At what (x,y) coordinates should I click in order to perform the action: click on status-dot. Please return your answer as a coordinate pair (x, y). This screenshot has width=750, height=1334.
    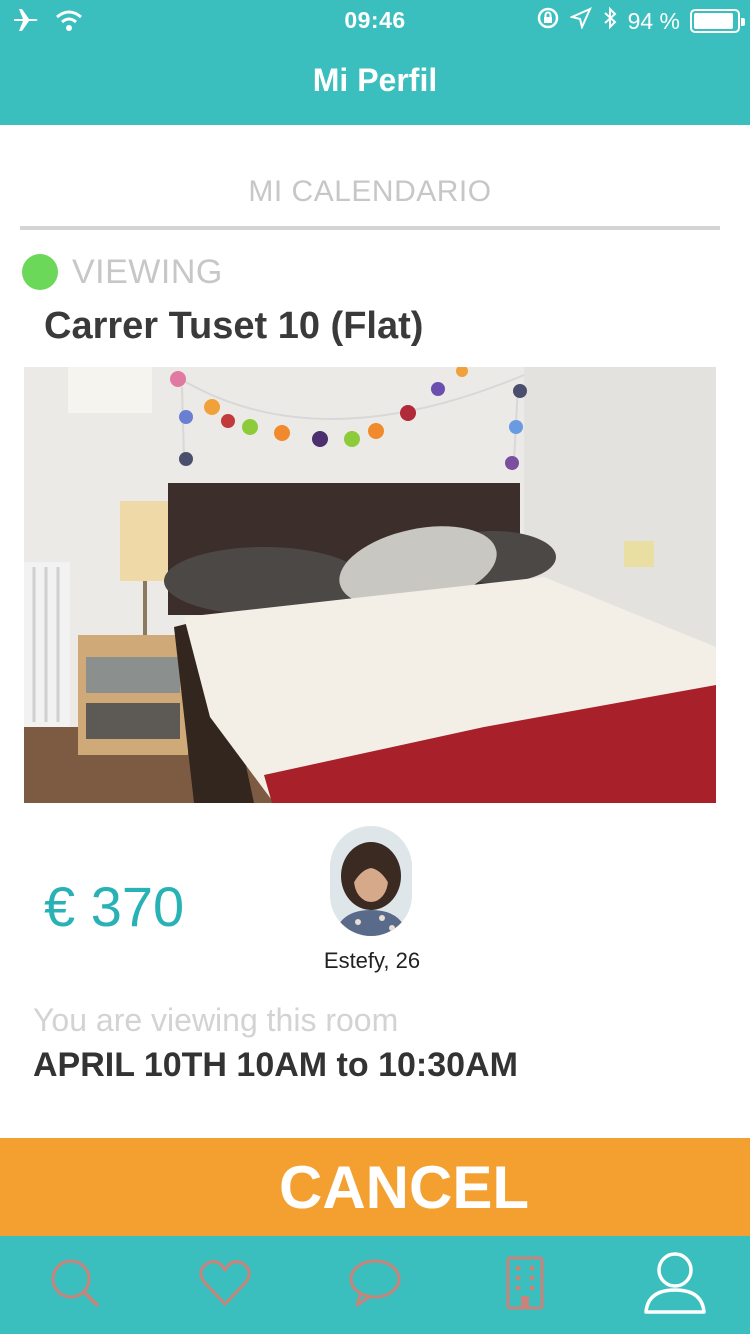
    Looking at the image, I should click on (40, 272).